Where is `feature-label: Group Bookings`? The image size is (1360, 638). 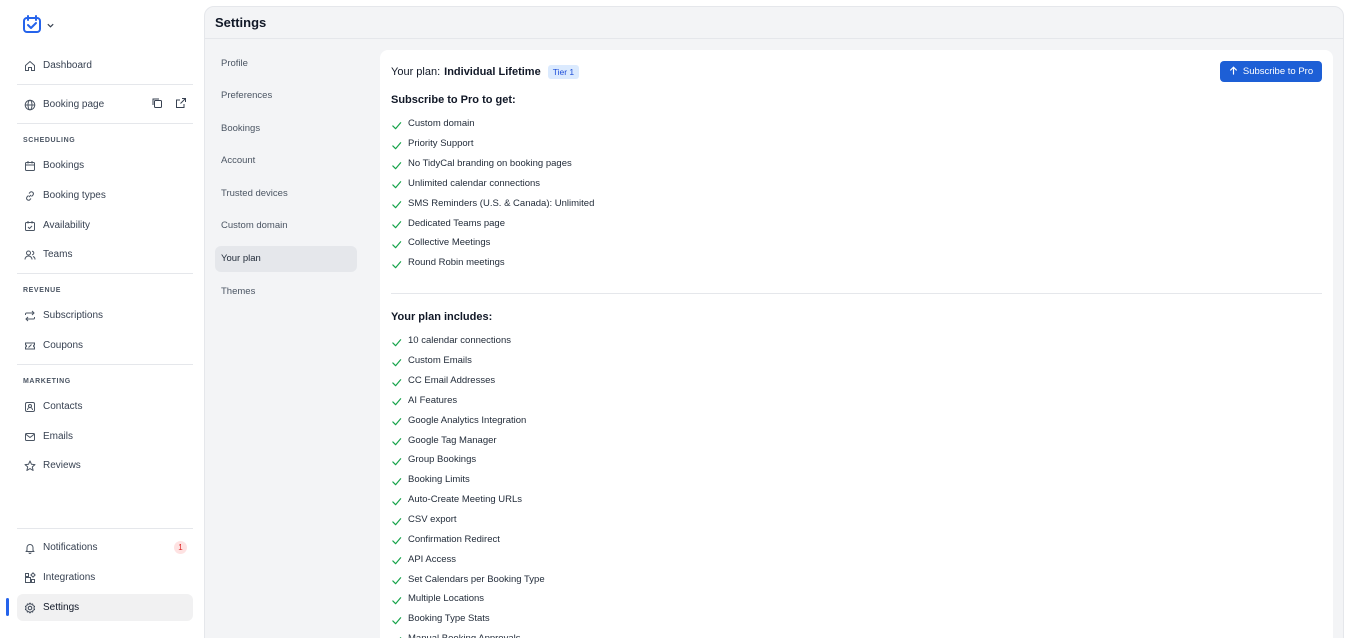 feature-label: Group Bookings is located at coordinates (442, 460).